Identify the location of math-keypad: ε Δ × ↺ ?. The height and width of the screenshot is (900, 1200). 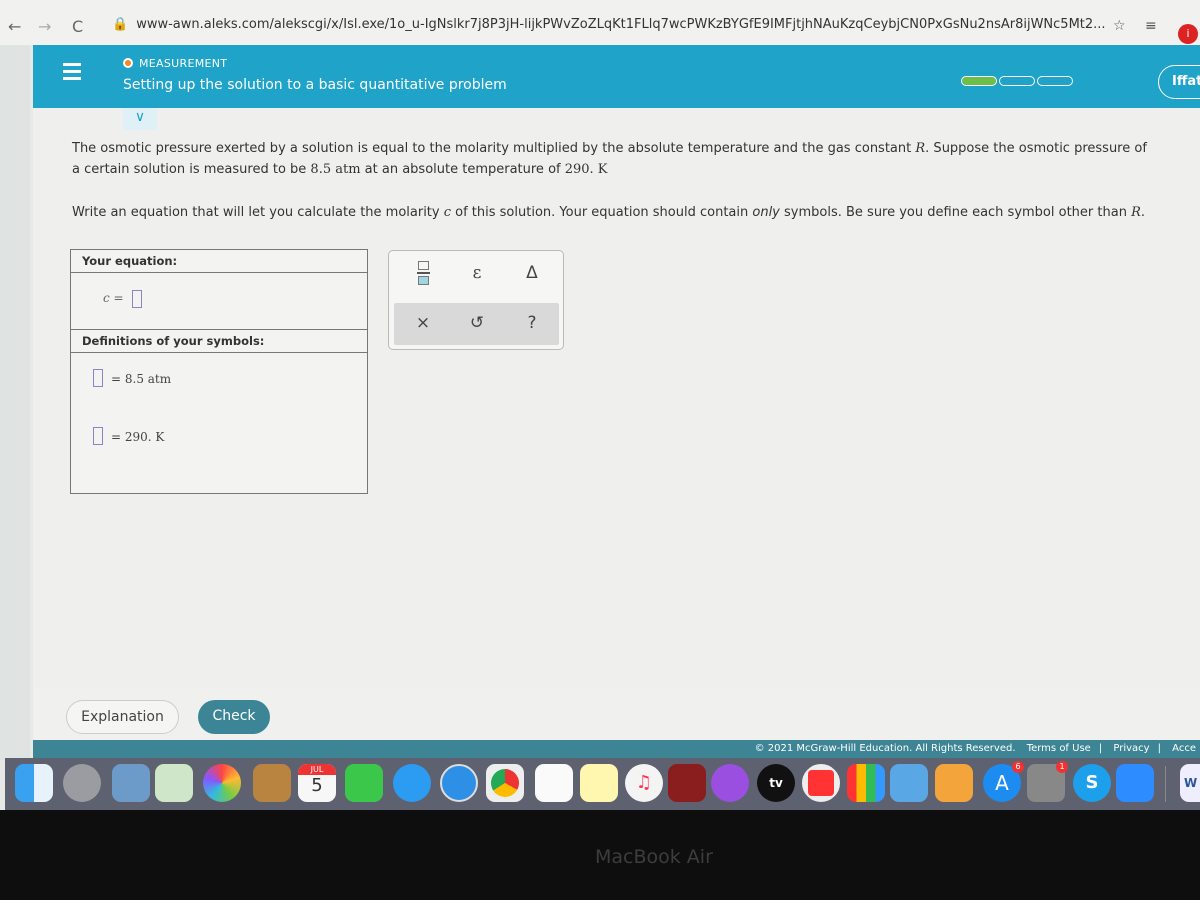
(476, 300).